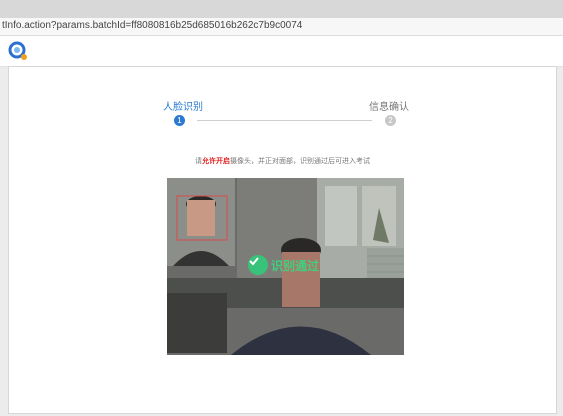 Image resolution: width=563 pixels, height=416 pixels. Describe the element at coordinates (295, 265) in the screenshot. I see `recognition-status-text: 识别通过` at that location.